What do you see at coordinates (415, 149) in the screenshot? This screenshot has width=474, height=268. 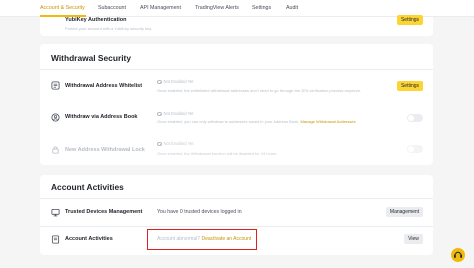 I see `withdrawal-lock-toggle` at bounding box center [415, 149].